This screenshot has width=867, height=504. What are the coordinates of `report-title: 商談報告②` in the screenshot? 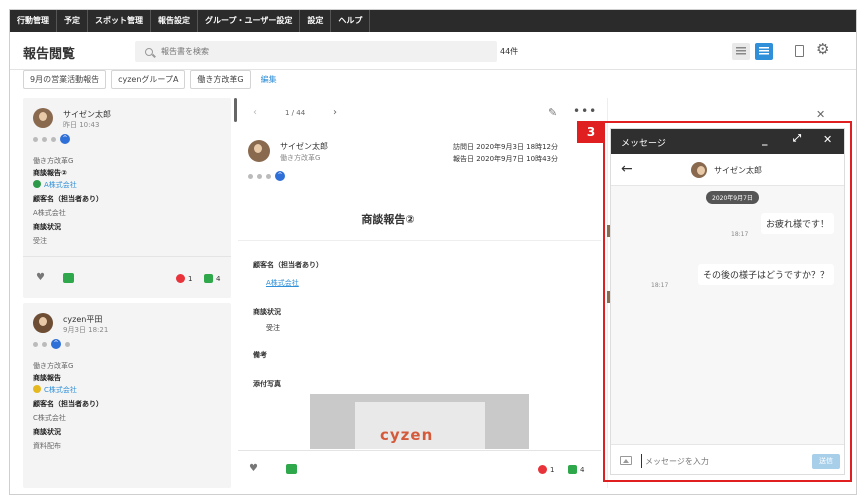 It's located at (388, 219).